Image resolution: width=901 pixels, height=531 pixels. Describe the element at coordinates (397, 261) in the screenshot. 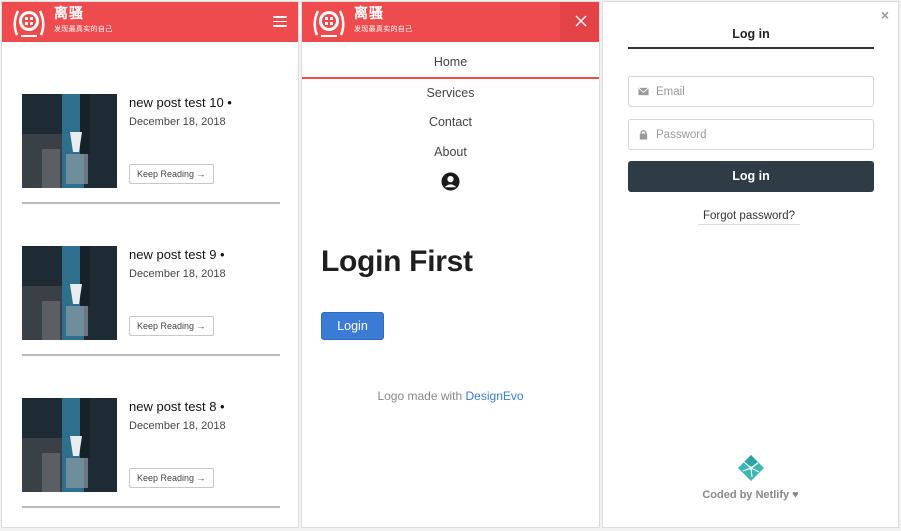

I see `page-title: Login First` at that location.